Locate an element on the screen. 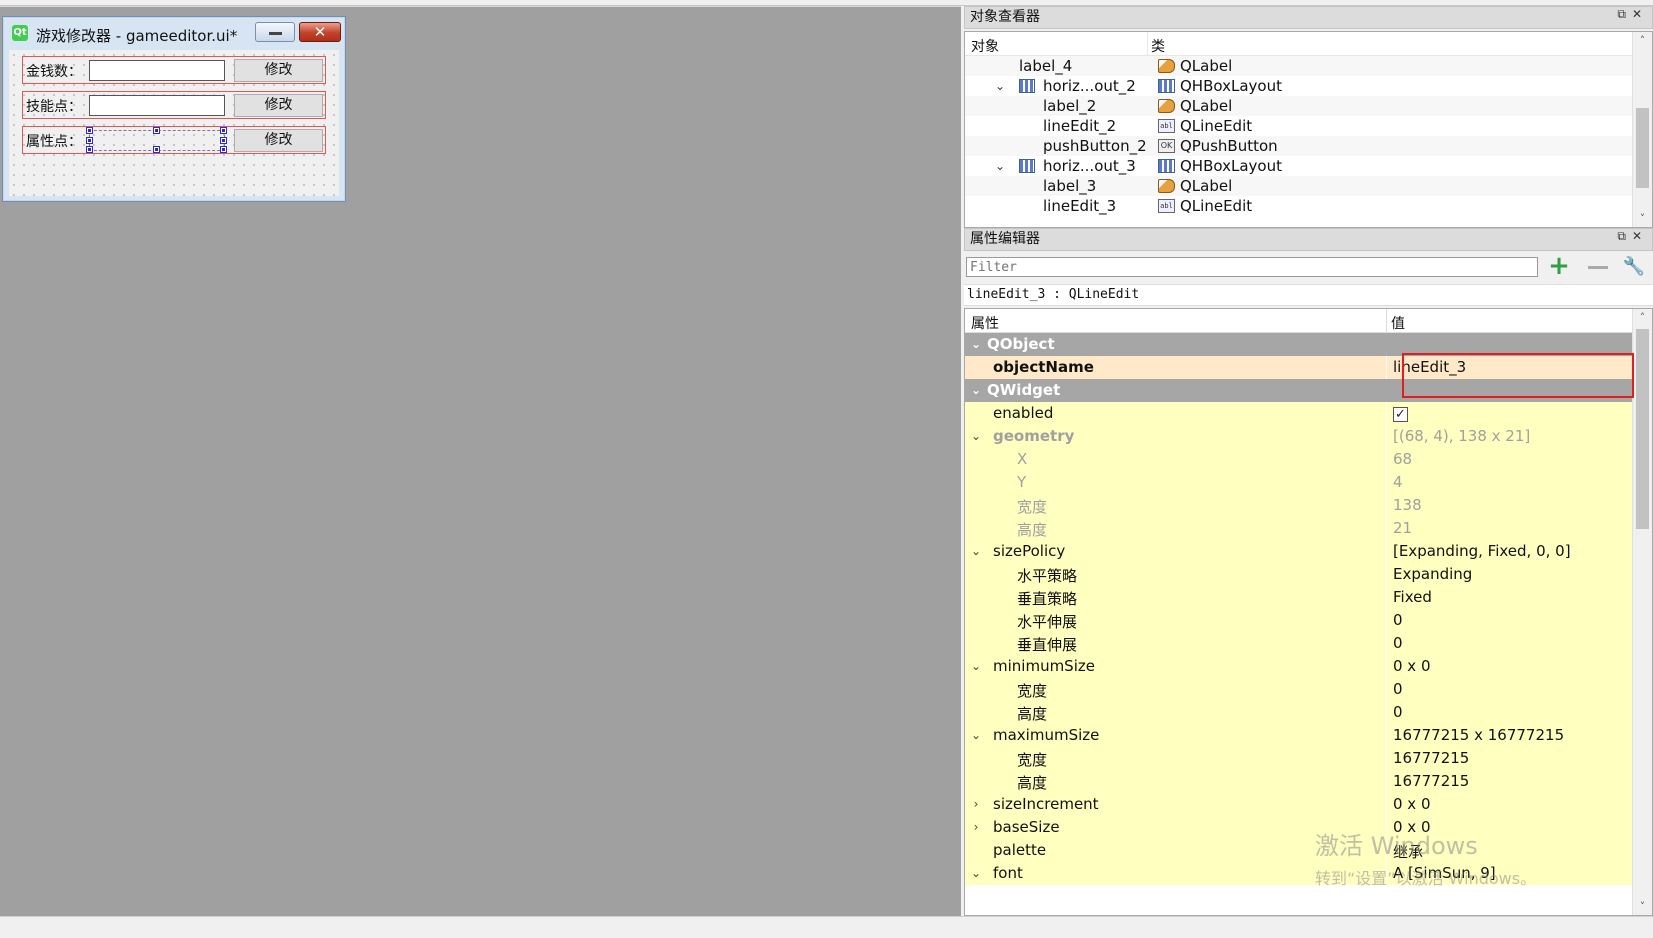  property-row: objectName lineEdit_3 is located at coordinates (1299, 368).